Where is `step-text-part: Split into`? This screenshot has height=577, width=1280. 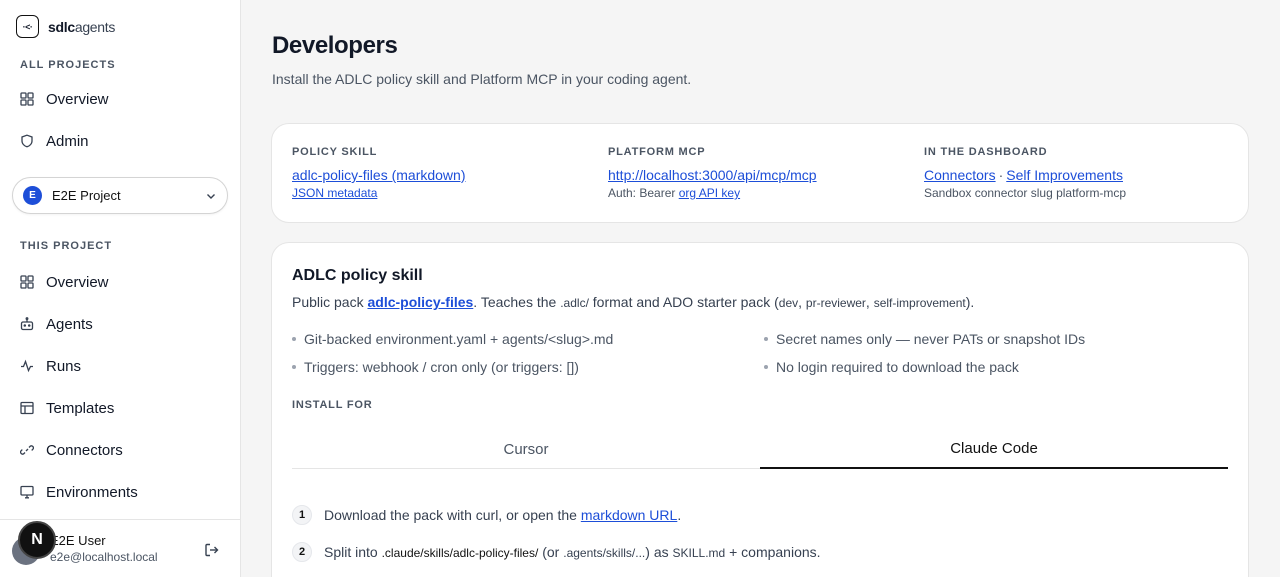
step-text-part: Split into is located at coordinates (351, 552).